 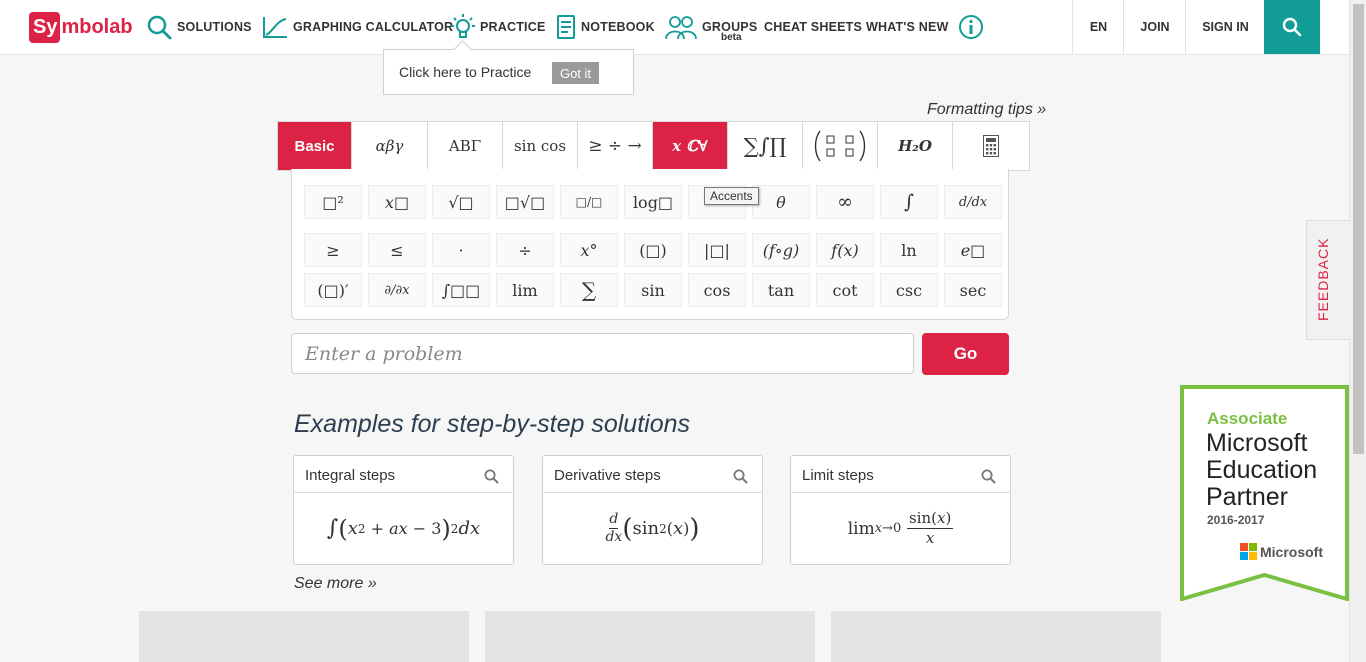 What do you see at coordinates (653, 290) in the screenshot?
I see `key-sin: sin` at bounding box center [653, 290].